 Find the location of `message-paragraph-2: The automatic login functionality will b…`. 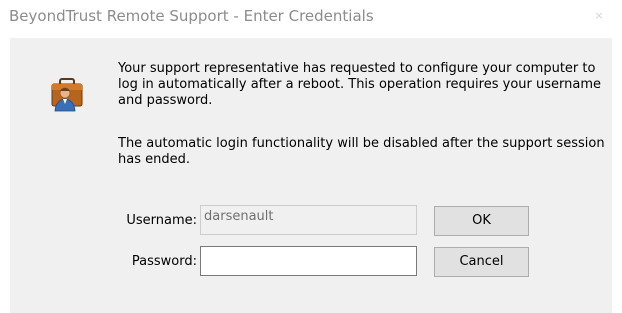

message-paragraph-2: The automatic login functionality will b… is located at coordinates (361, 151).